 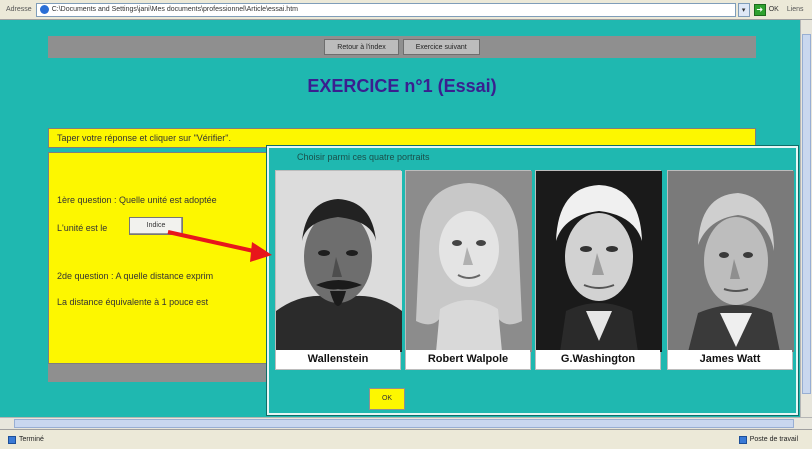 I want to click on portrait-watt: James Watt, so click(x=730, y=270).